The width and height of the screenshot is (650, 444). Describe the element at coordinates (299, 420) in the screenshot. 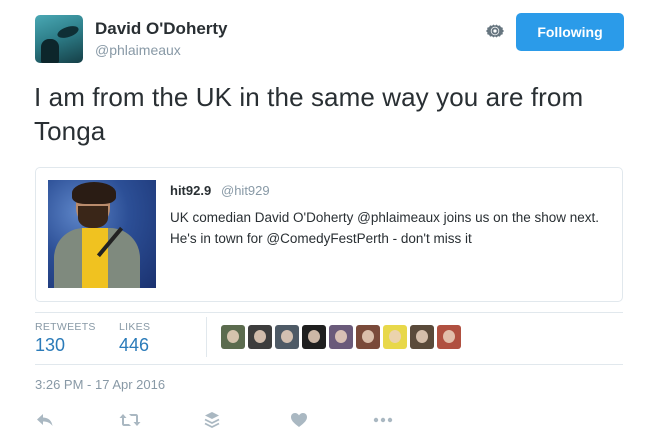

I see `like-icon` at that location.